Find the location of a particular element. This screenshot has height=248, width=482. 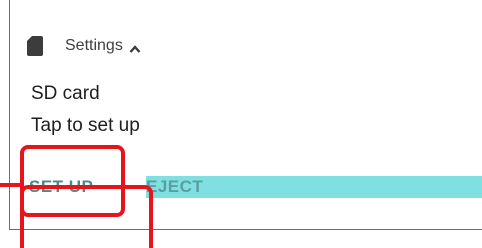

notification-header: Settings is located at coordinates (84, 46).